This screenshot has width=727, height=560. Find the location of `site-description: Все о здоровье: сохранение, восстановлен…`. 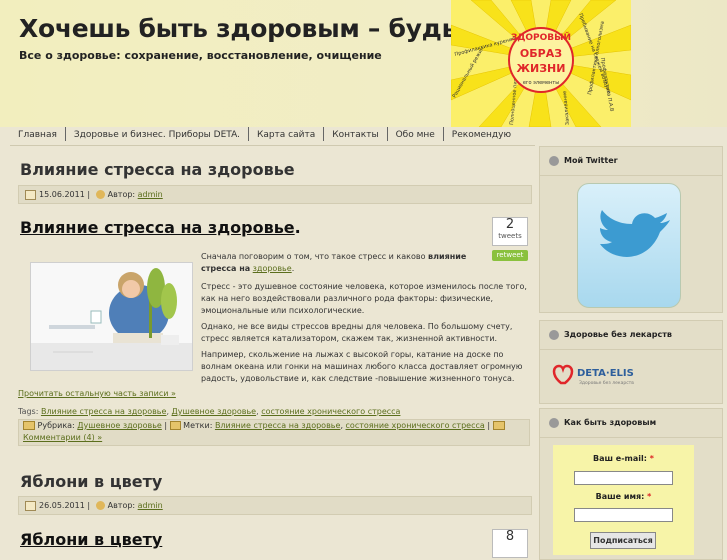

site-description: Все о здоровье: сохранение, восстановлен… is located at coordinates (200, 55).